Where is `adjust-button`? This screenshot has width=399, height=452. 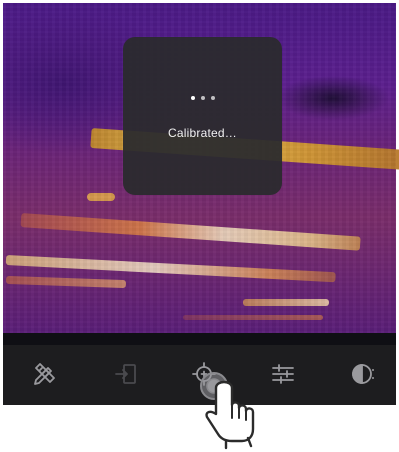 adjust-button is located at coordinates (283, 374).